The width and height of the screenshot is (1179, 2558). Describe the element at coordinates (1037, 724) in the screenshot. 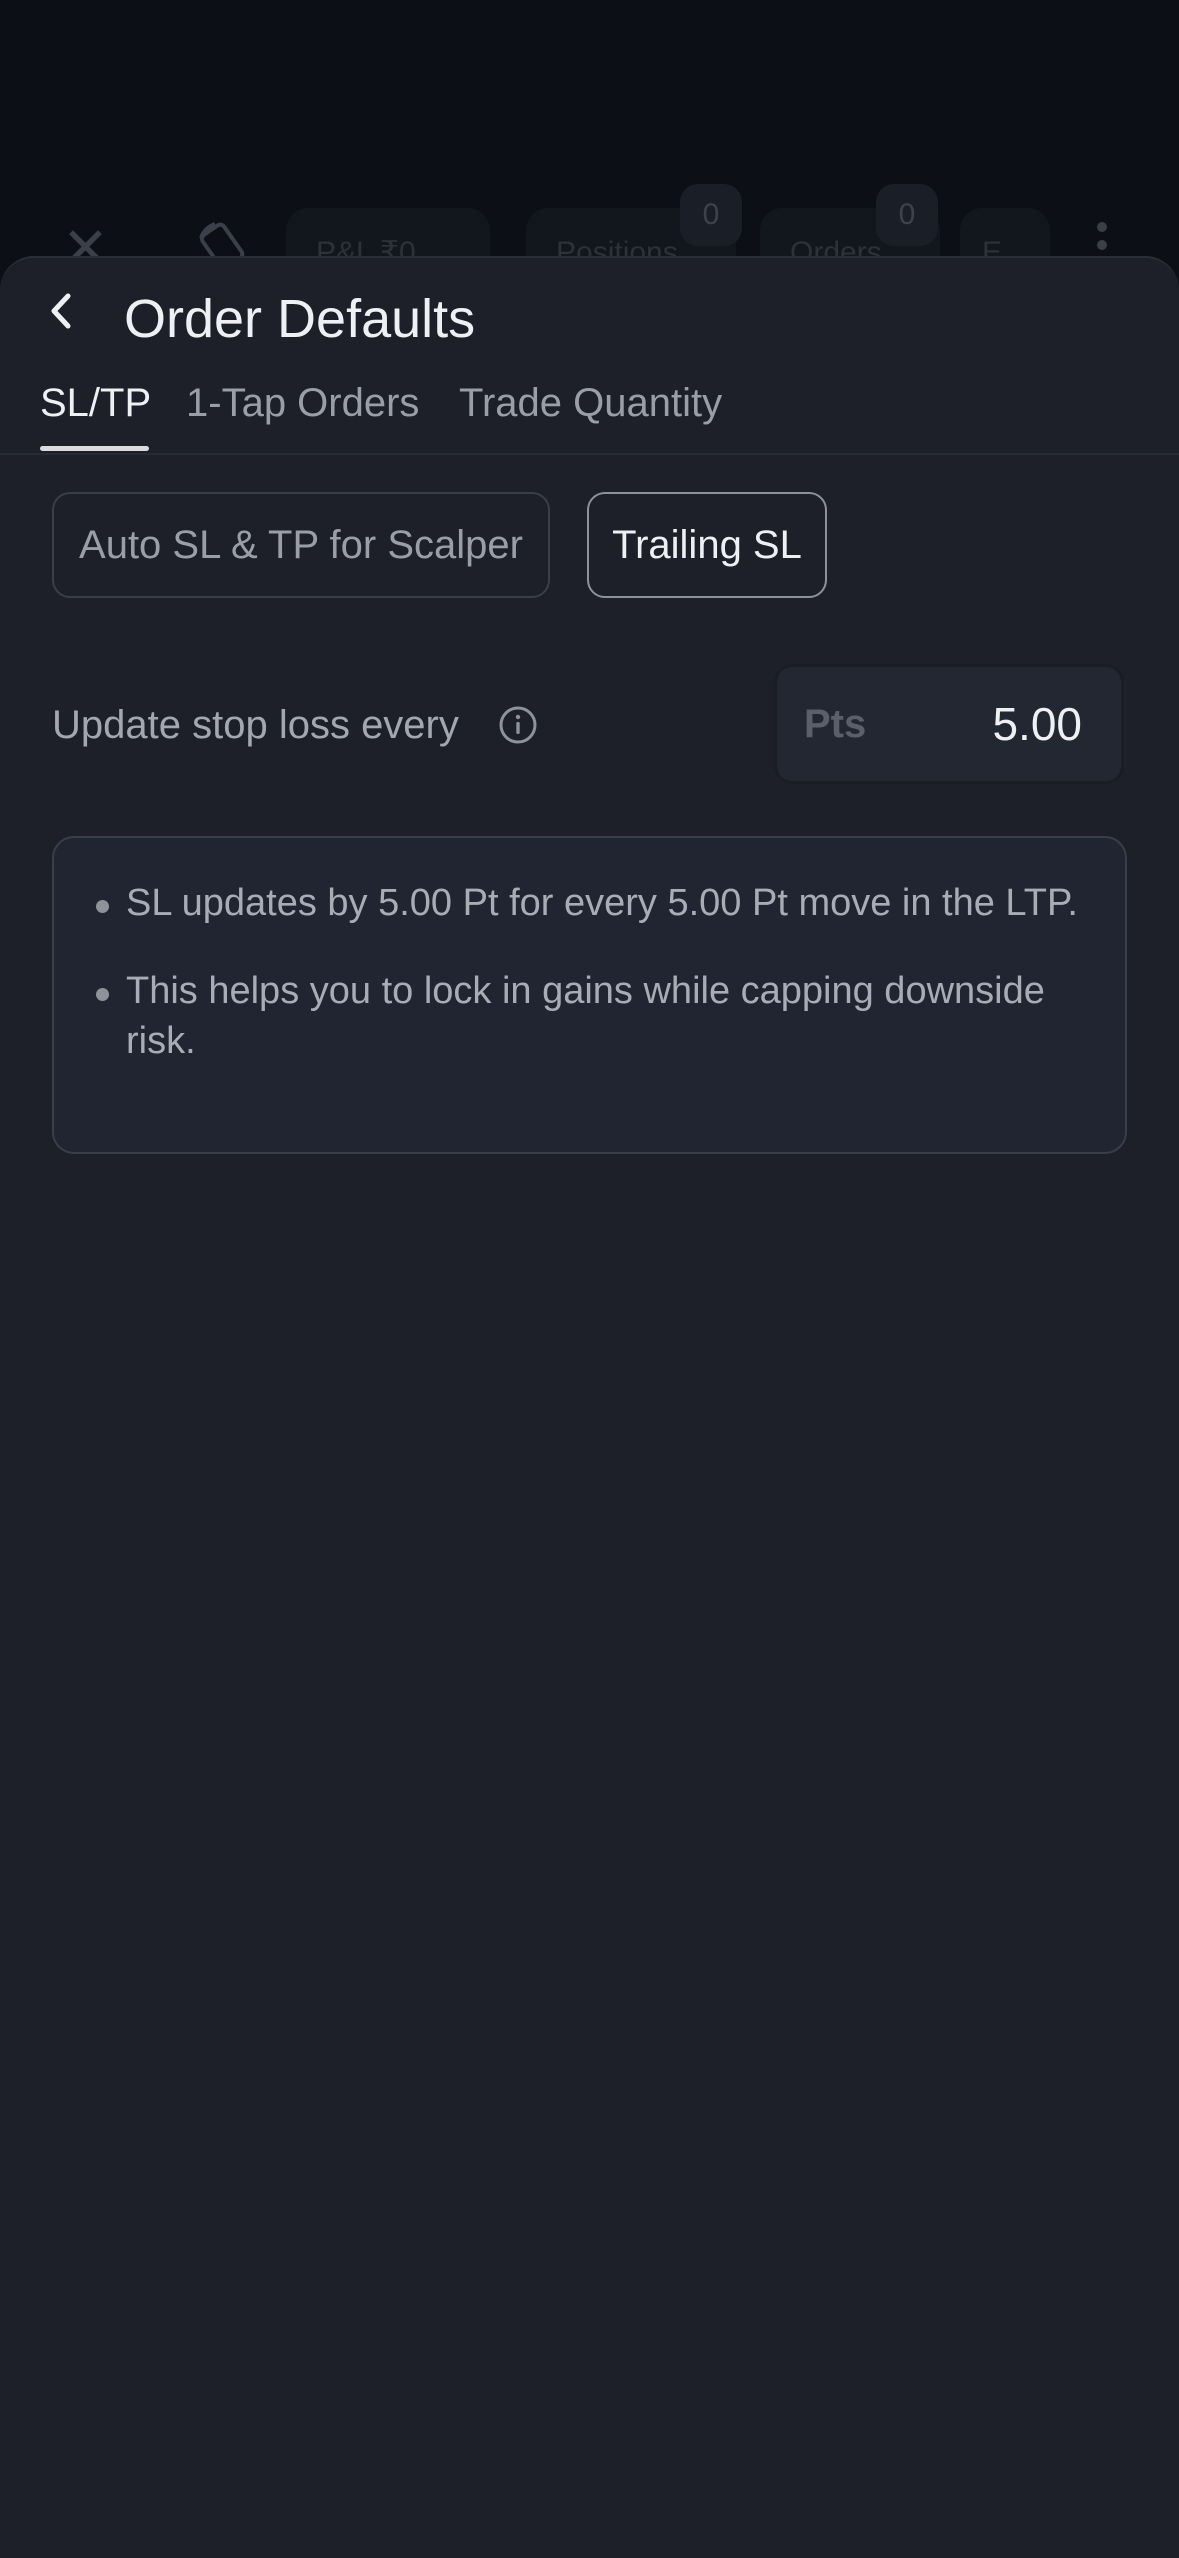

I see `points-value: 5.00` at that location.